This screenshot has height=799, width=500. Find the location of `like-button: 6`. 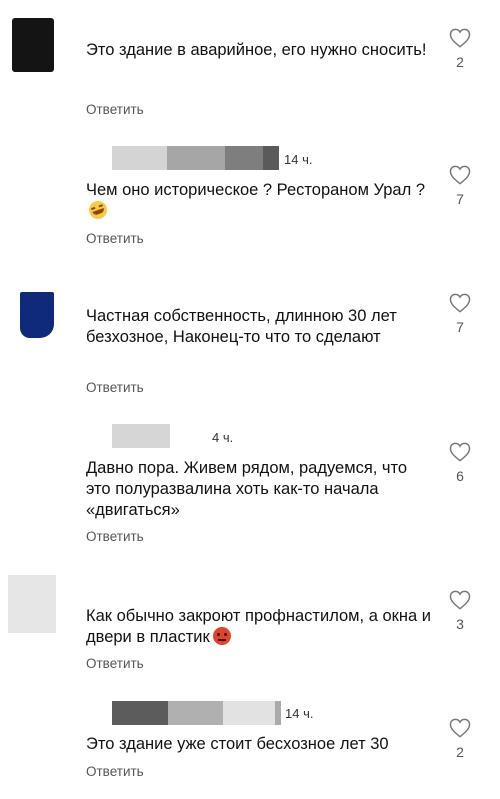

like-button: 6 is located at coordinates (460, 463).